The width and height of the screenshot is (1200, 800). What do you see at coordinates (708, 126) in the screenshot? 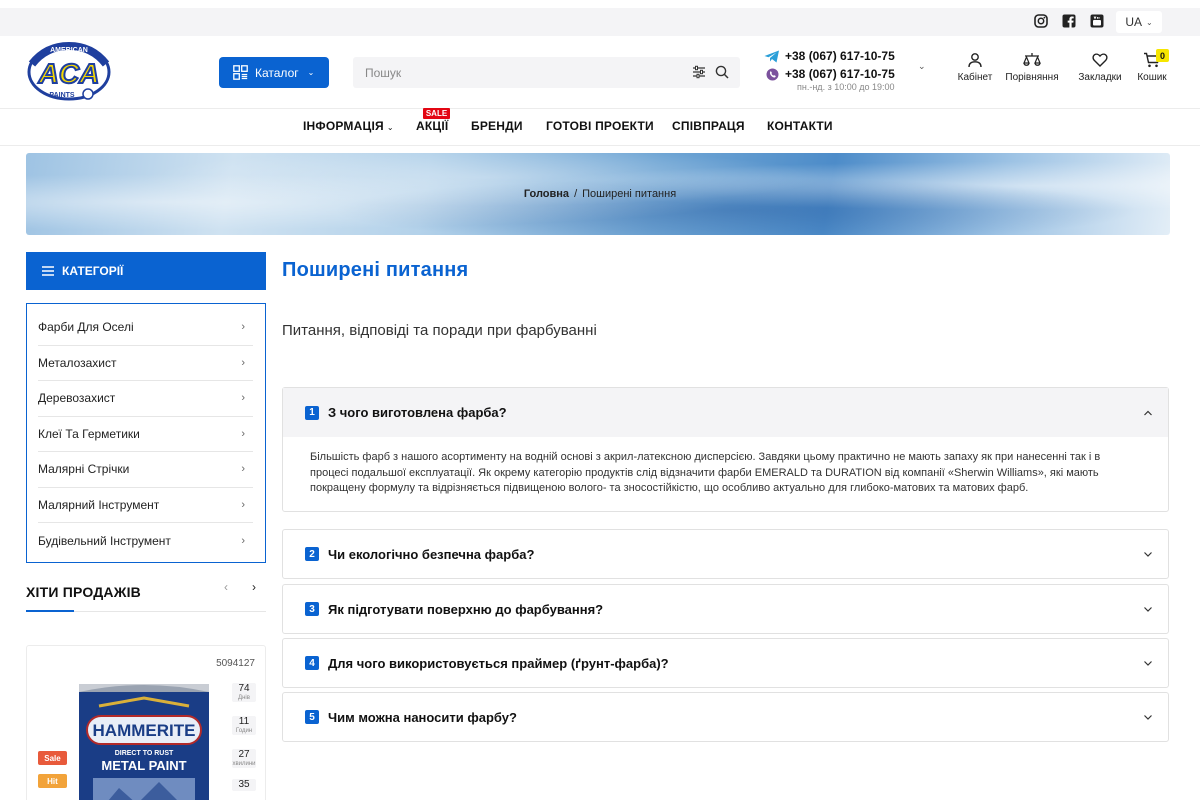
I see `nav-item-cooperation: СПІВПРАЦЯ` at bounding box center [708, 126].